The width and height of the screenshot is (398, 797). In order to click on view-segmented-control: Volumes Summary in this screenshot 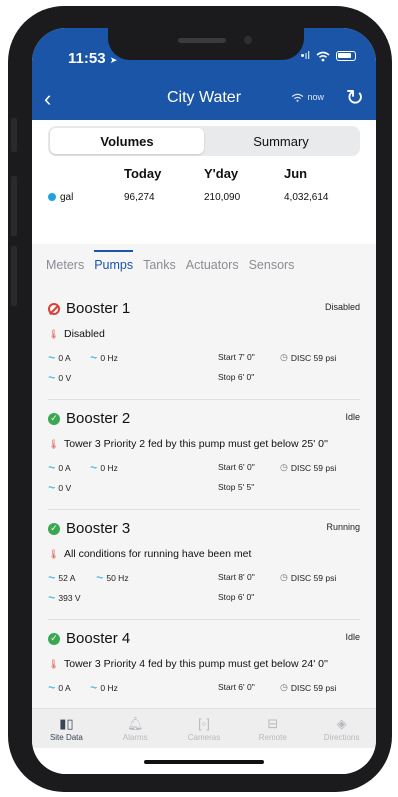, I will do `click(204, 141)`.